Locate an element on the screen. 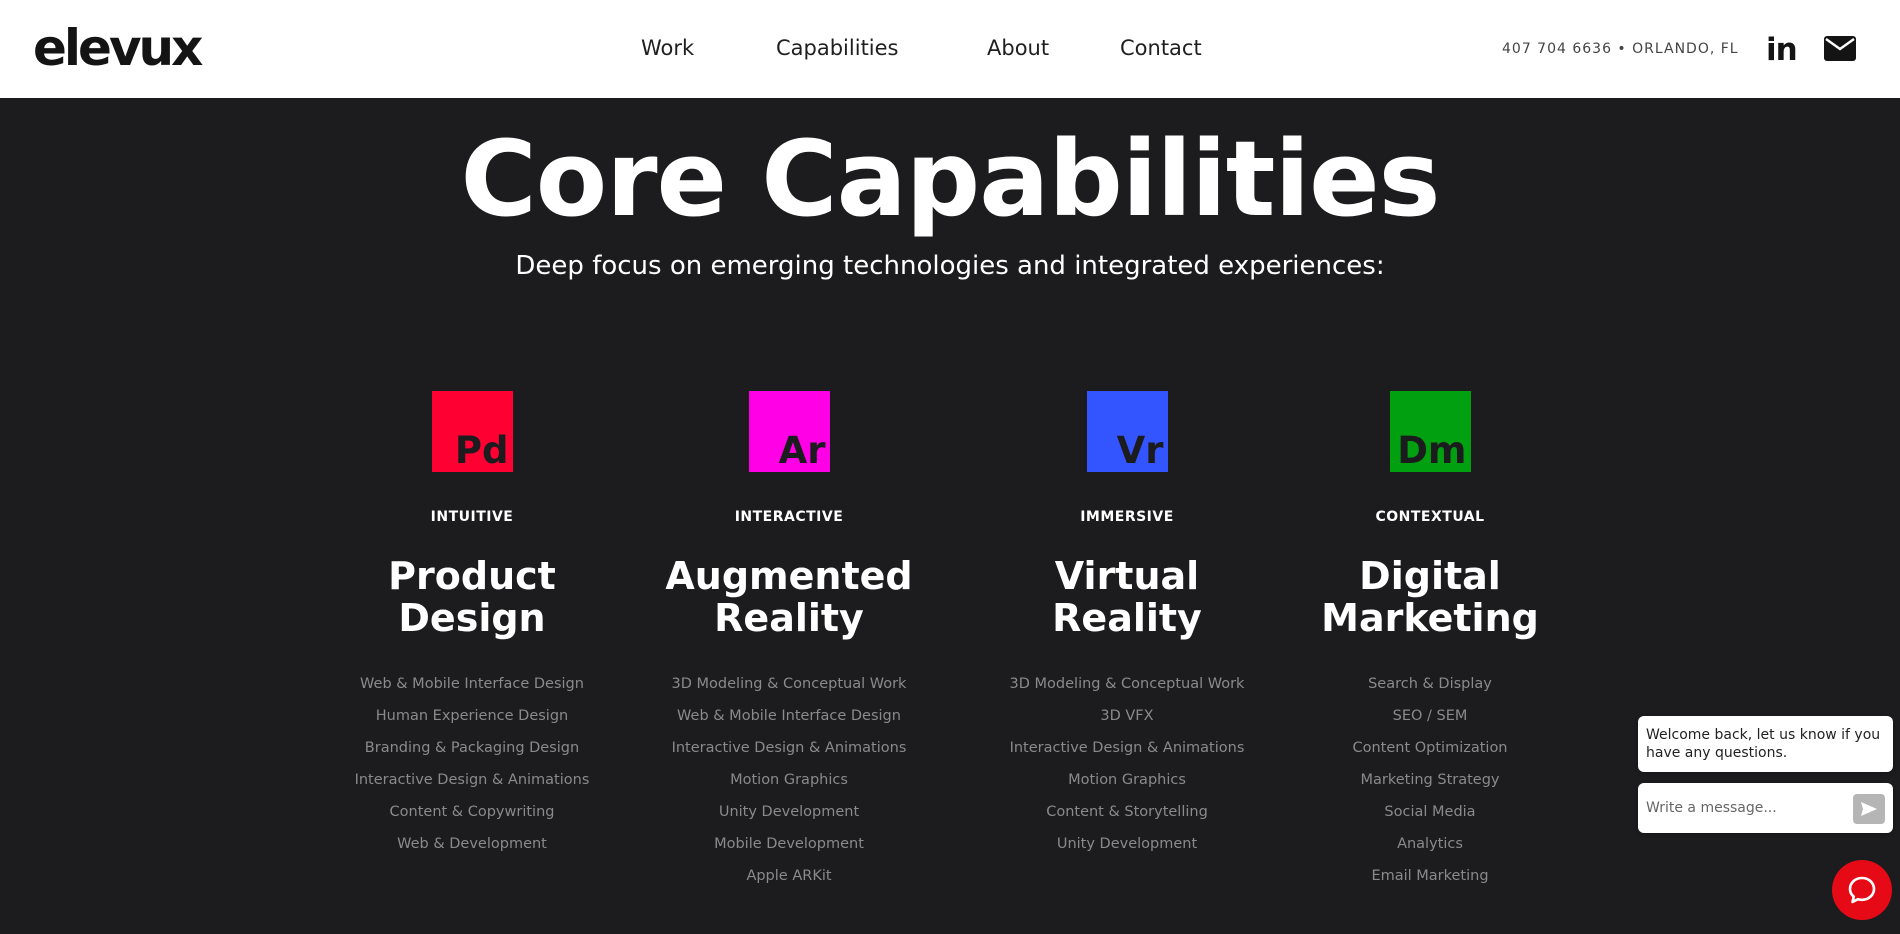  chat-message-input is located at coordinates (1741, 808).